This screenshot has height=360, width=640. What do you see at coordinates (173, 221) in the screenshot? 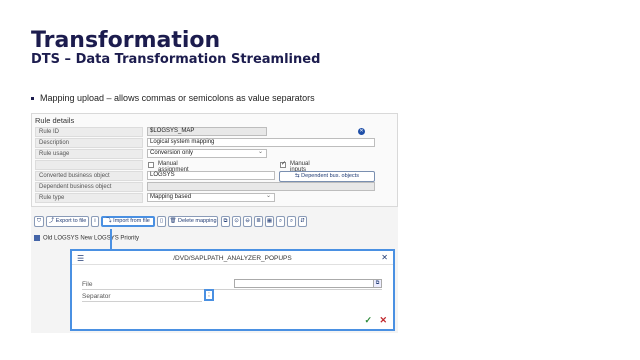
I see `trash-icon: 🗑` at bounding box center [173, 221].